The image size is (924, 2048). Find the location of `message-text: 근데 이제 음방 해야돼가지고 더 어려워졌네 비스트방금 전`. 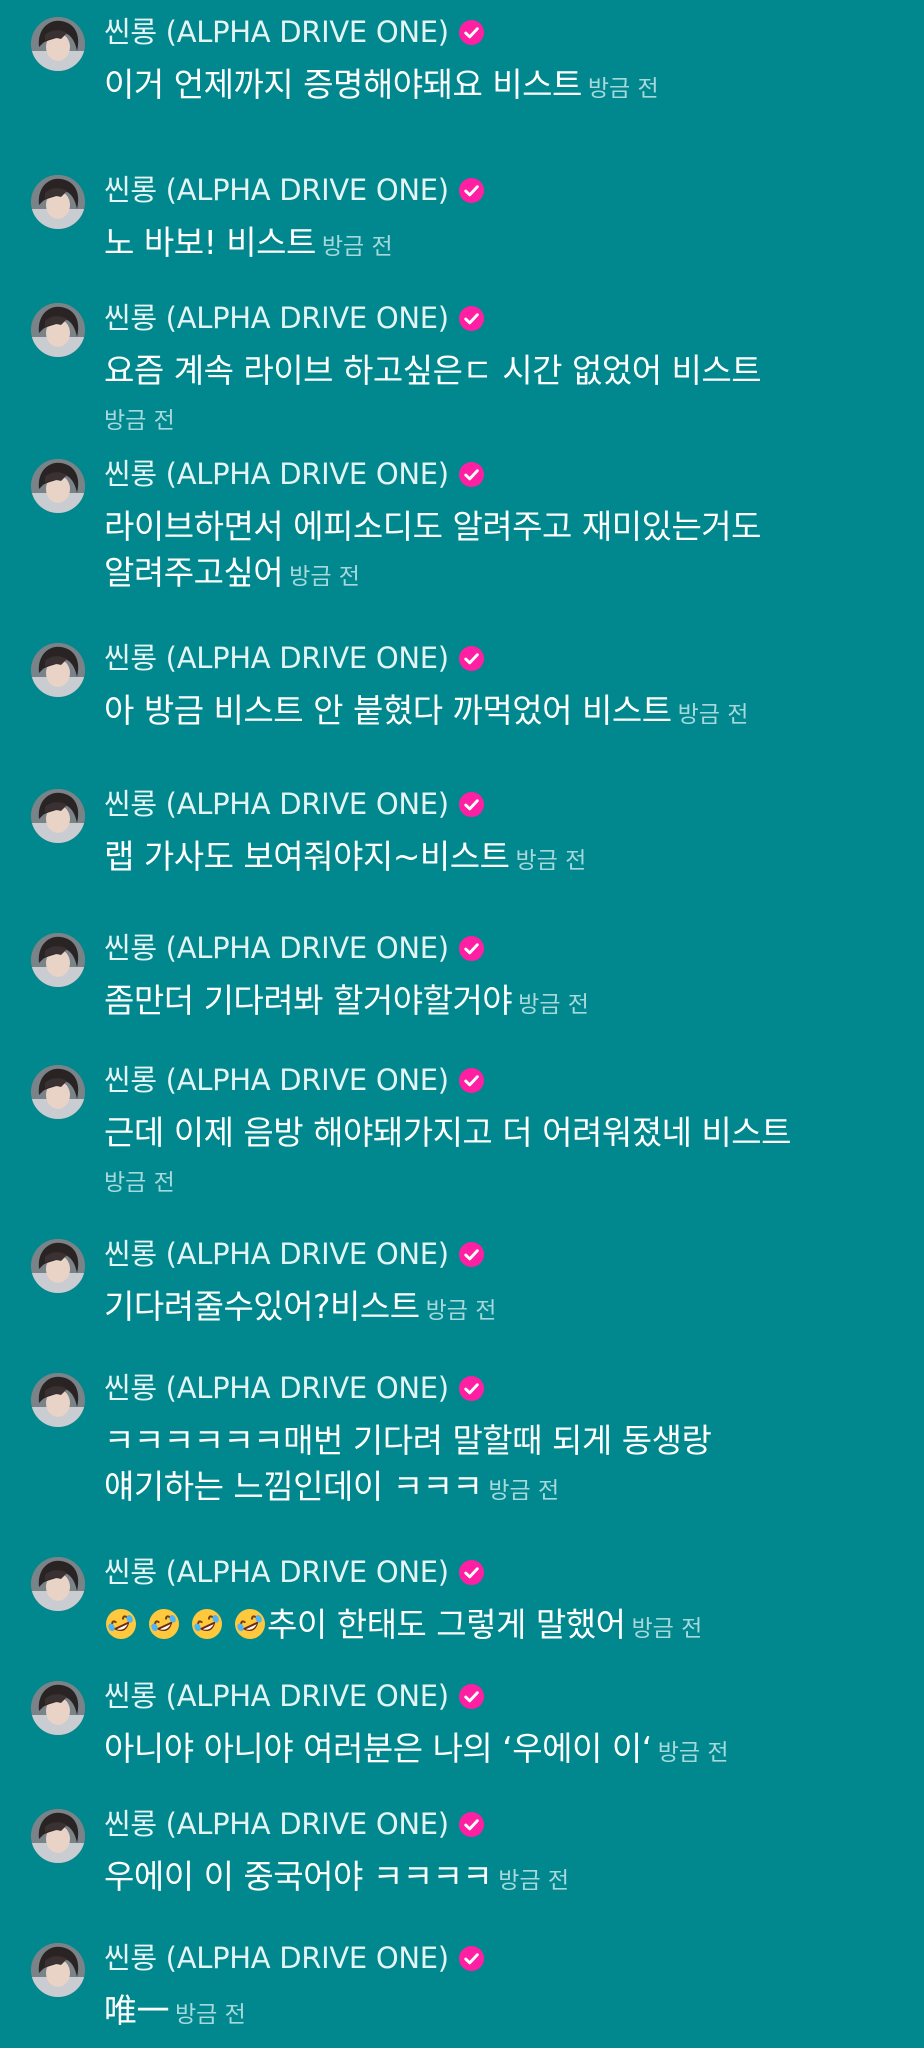

message-text: 근데 이제 음방 해야돼가지고 더 어려워졌네 비스트방금 전 is located at coordinates (499, 1156).